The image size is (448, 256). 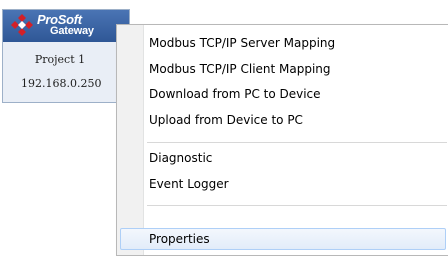 I want to click on brand-subtitle: Gateway, so click(x=72, y=31).